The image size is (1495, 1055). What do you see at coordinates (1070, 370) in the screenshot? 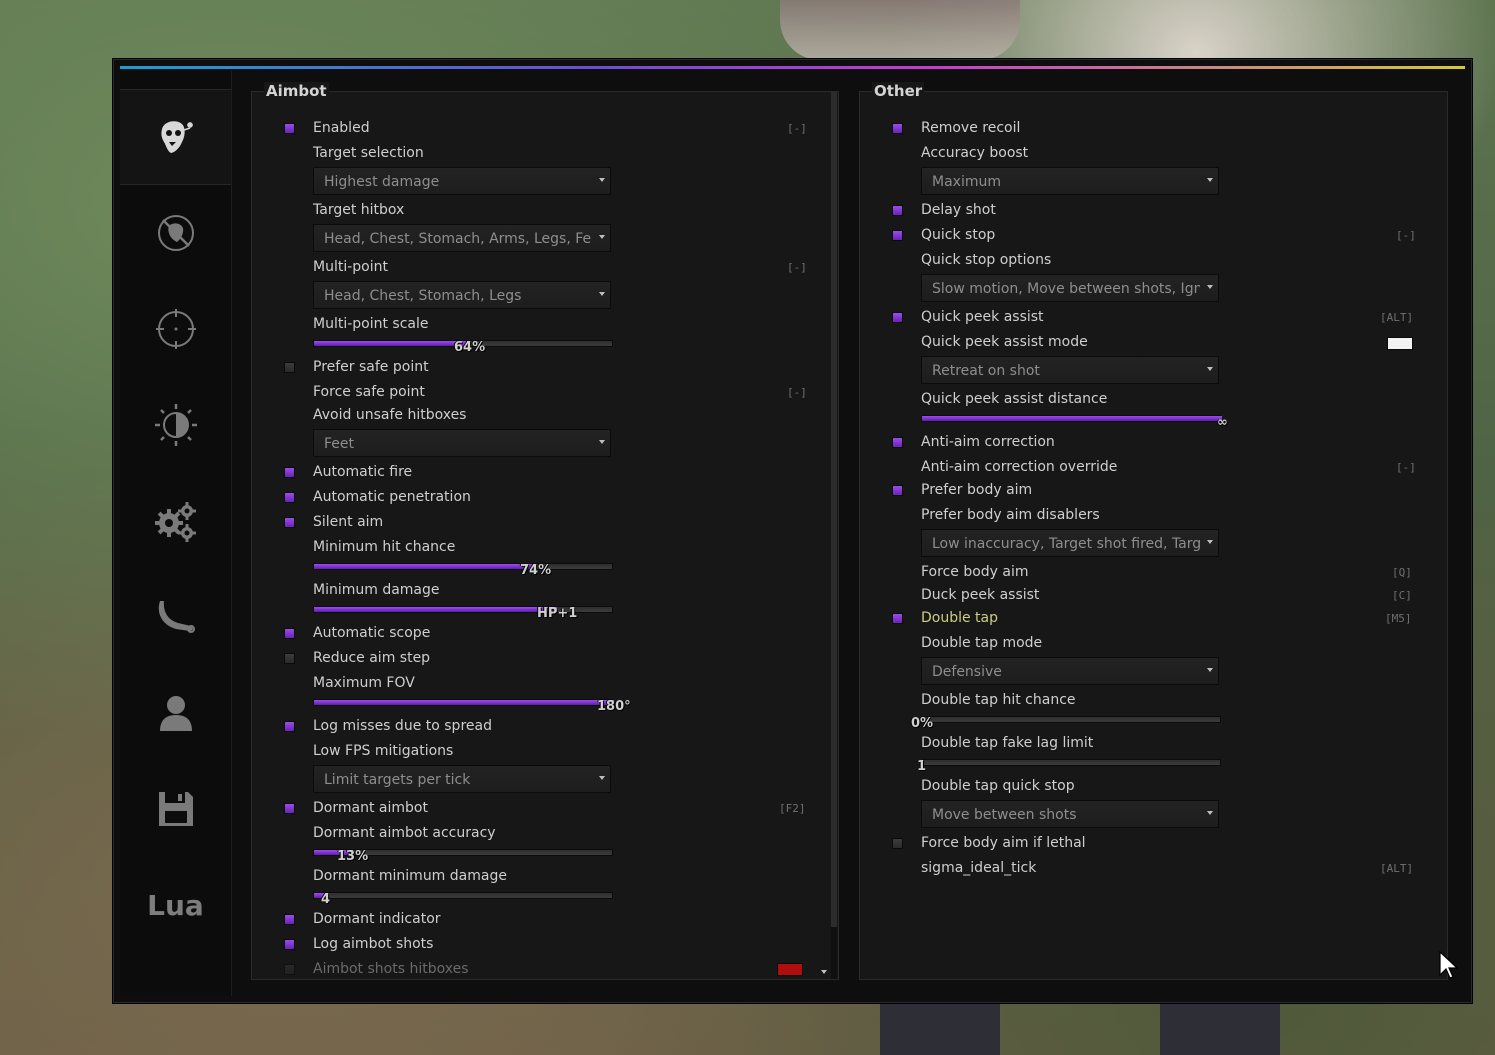
I see `quick-peek-assist-mode-dropdown: Retreat on shot` at bounding box center [1070, 370].